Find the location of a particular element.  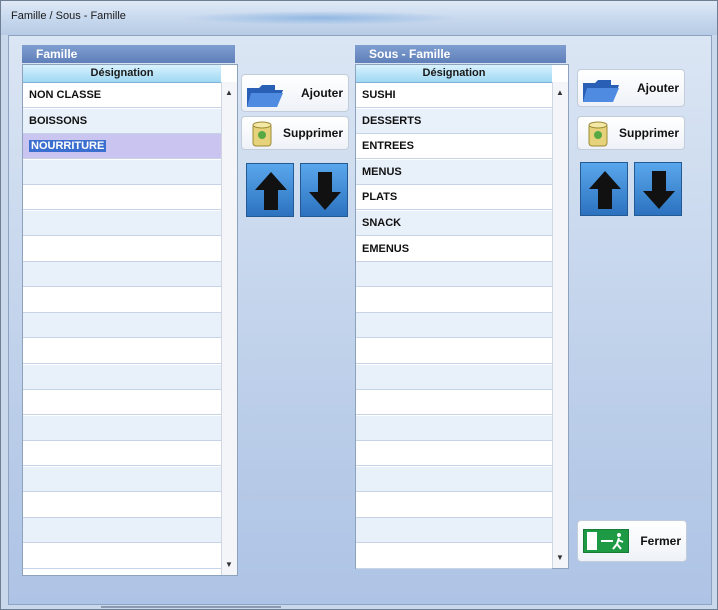

famille-delete-label: Supprimer is located at coordinates (312, 133).